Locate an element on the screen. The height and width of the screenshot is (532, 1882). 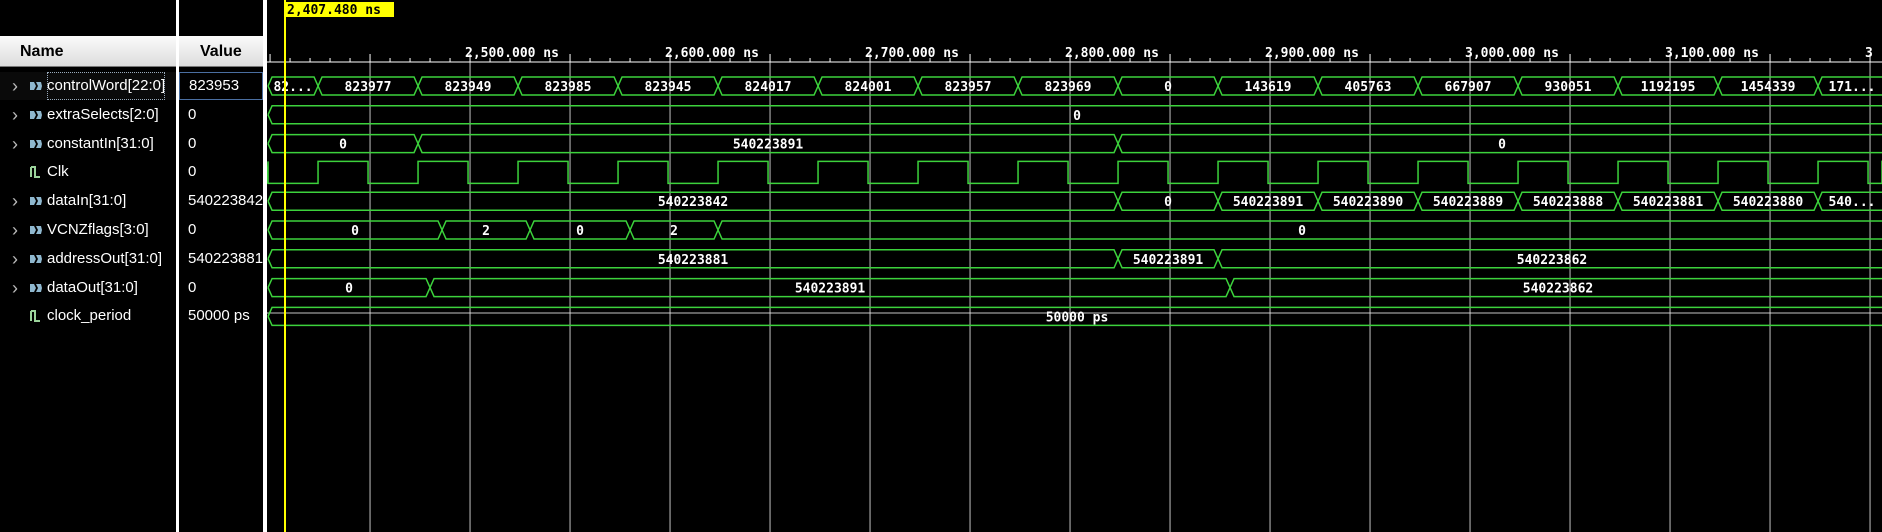
signal-value: 540223842 is located at coordinates (226, 200).